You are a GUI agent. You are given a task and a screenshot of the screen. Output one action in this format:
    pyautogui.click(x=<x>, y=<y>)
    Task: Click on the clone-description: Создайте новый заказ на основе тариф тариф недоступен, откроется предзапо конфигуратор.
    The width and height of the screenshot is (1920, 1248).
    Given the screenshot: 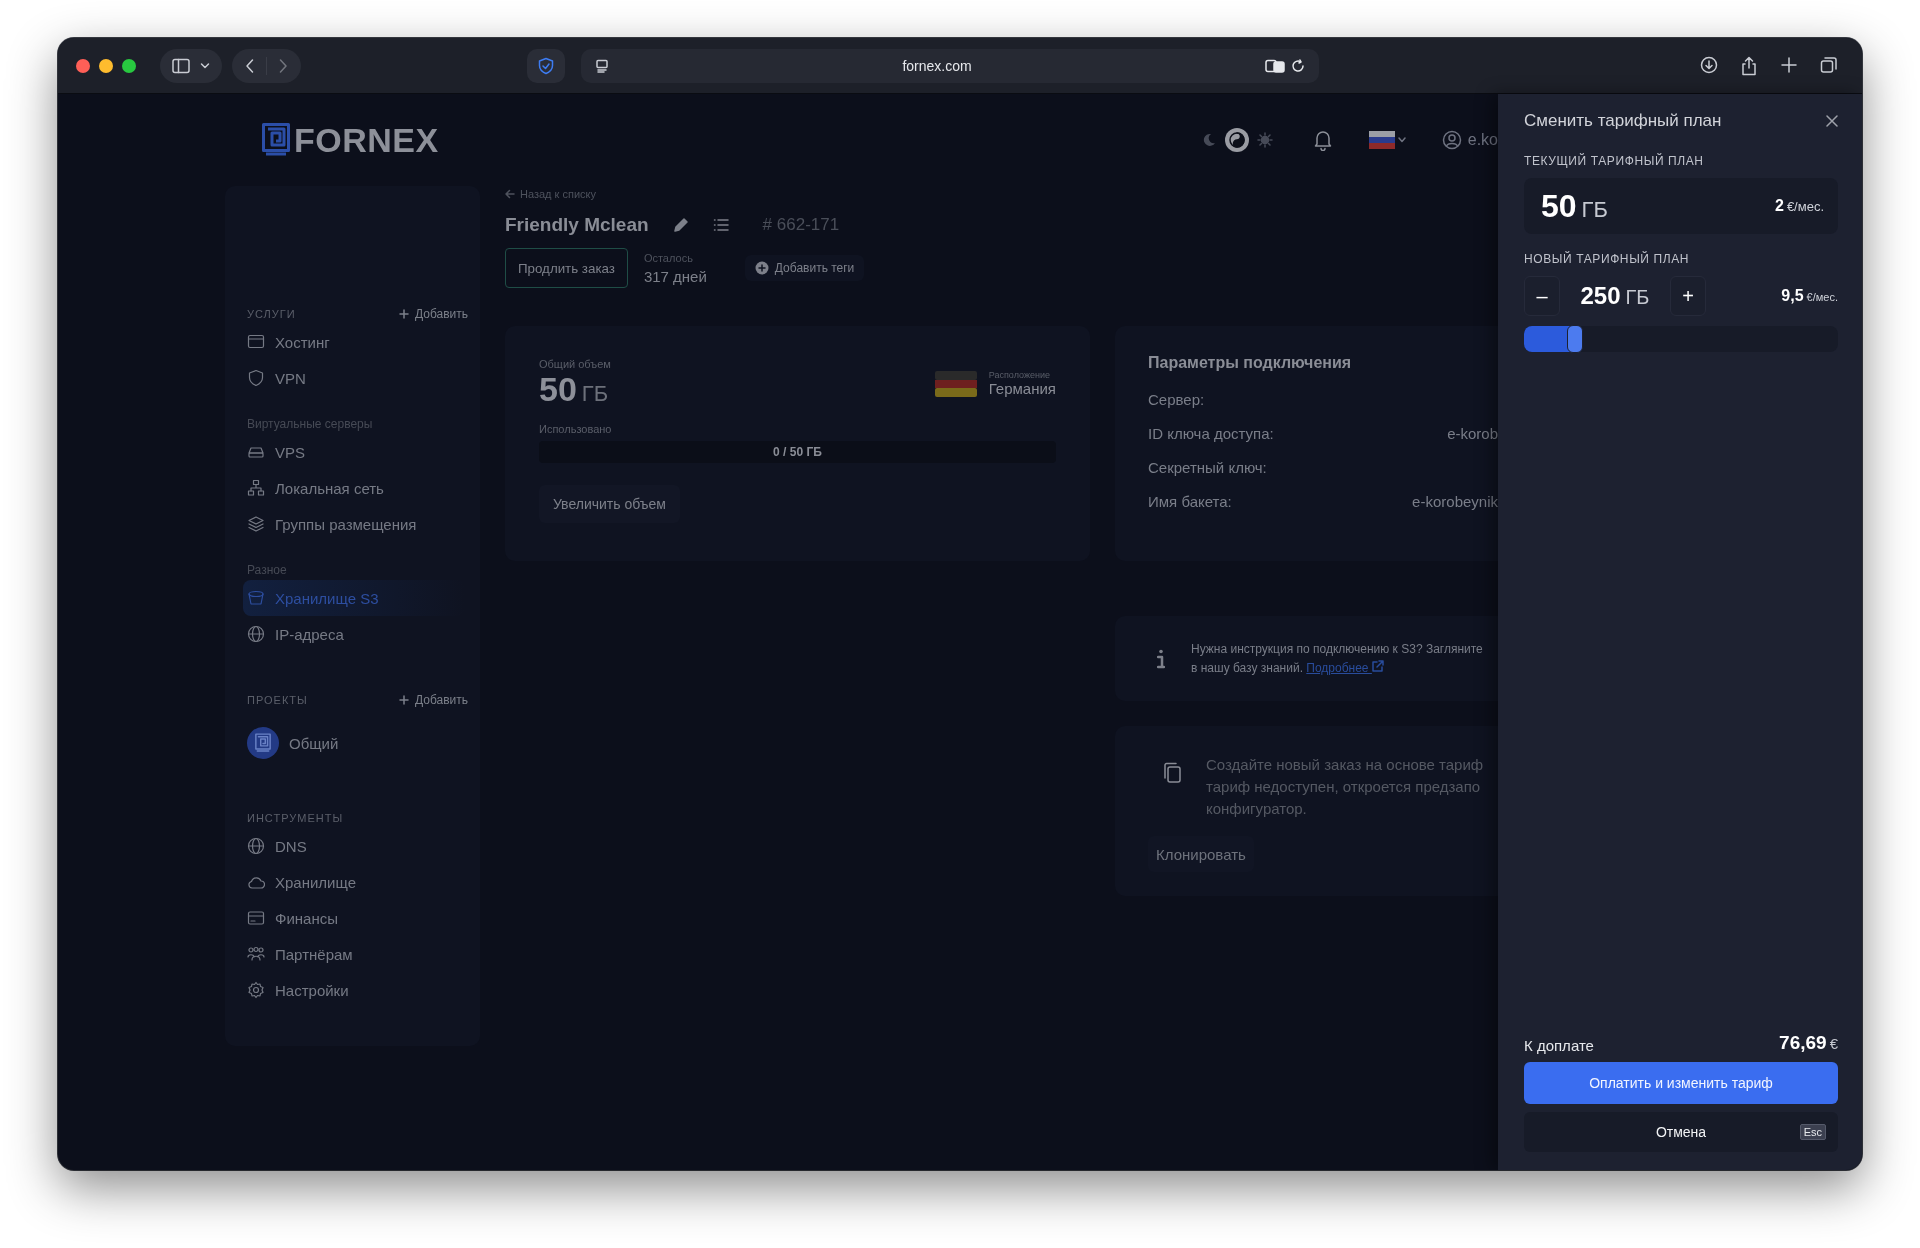 What is the action you would take?
    pyautogui.click(x=1345, y=787)
    